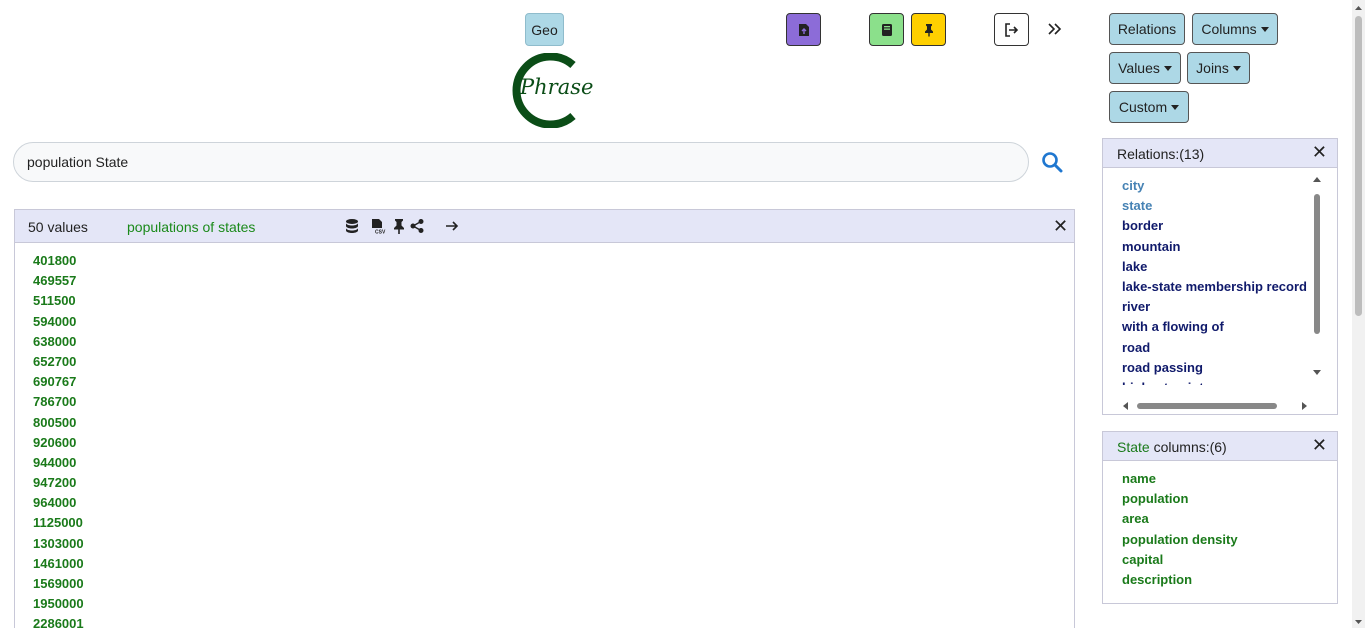  Describe the element at coordinates (544, 301) in the screenshot. I see `value-item: 511500` at that location.